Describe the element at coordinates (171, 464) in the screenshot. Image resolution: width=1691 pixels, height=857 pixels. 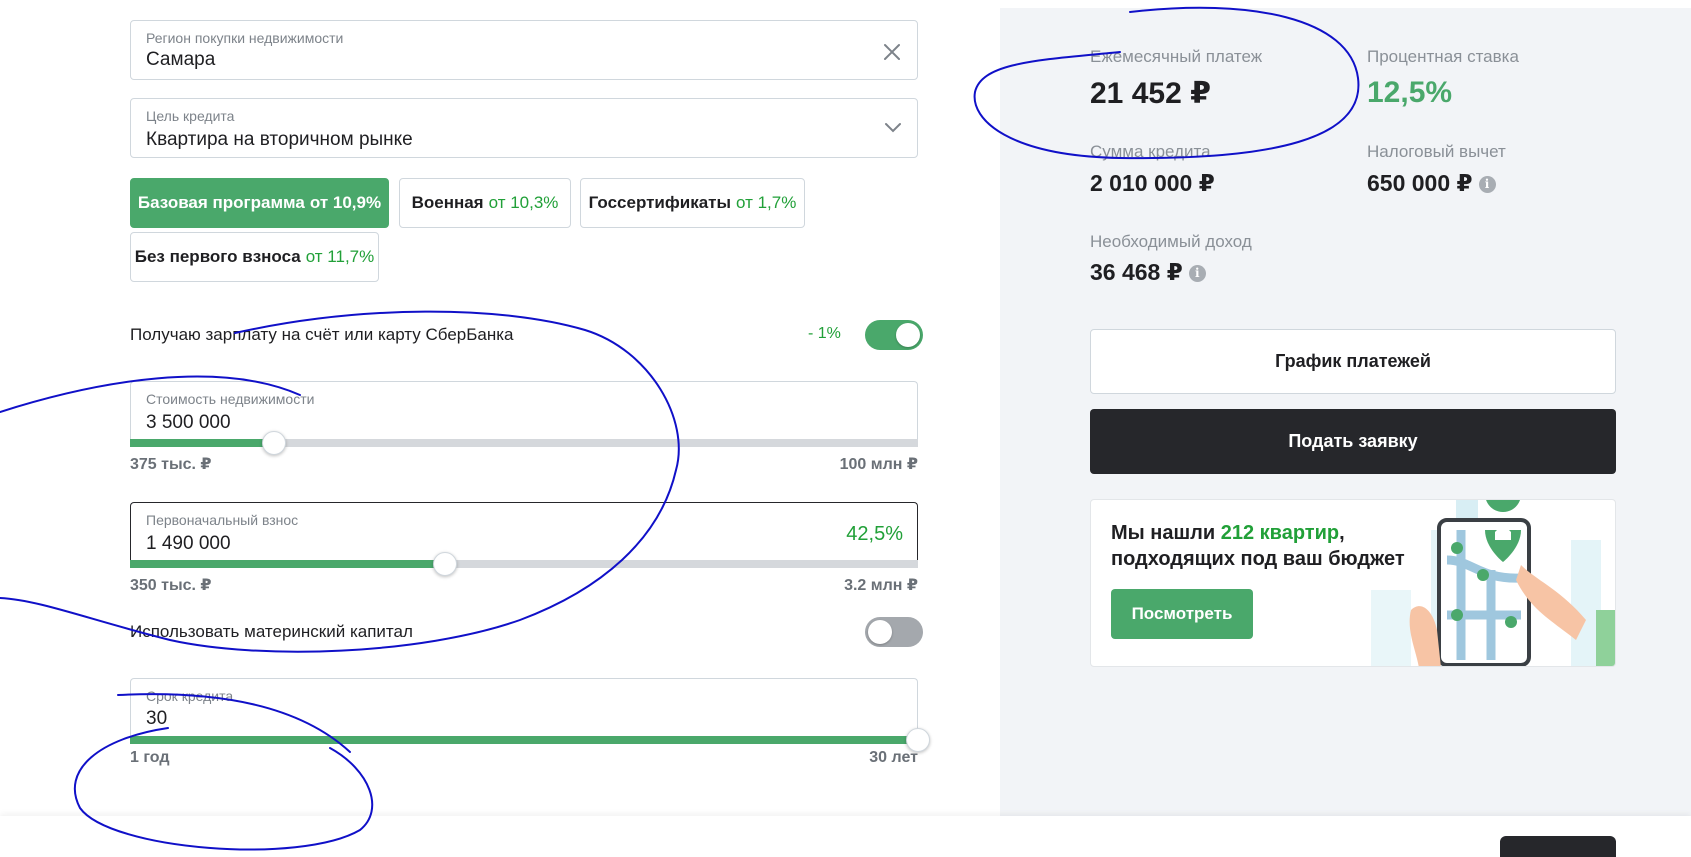
I see `price-min: 375 тыс. ₽` at that location.